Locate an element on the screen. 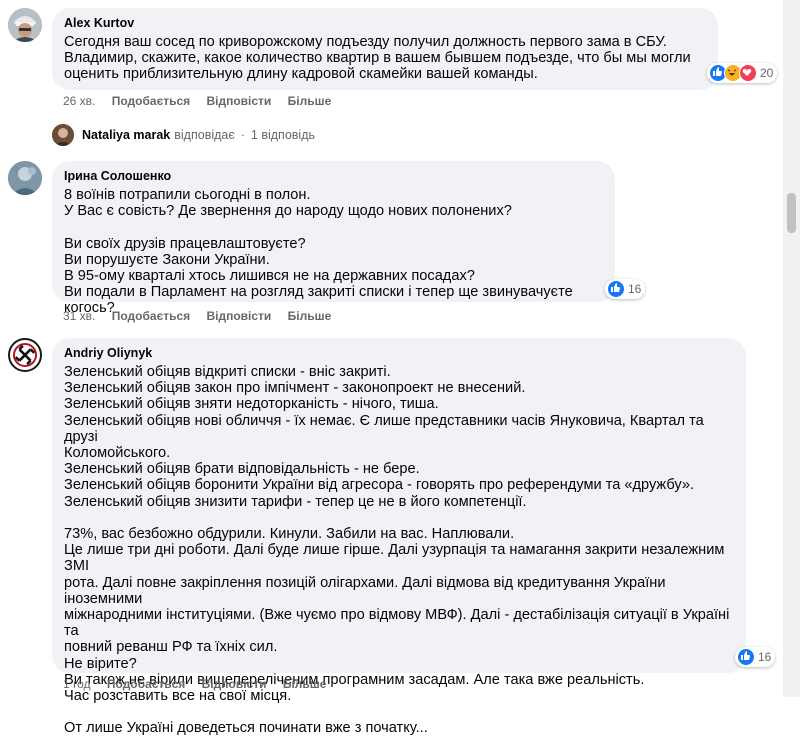  comment-time: 1 год is located at coordinates (77, 684).